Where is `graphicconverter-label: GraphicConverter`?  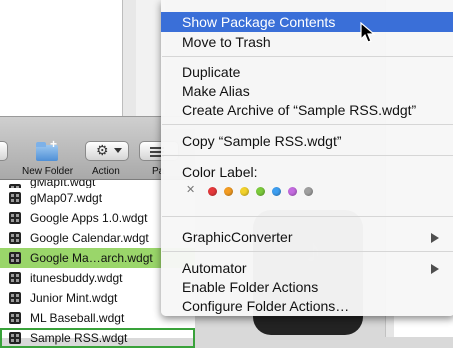
graphicconverter-label: GraphicConverter is located at coordinates (237, 237).